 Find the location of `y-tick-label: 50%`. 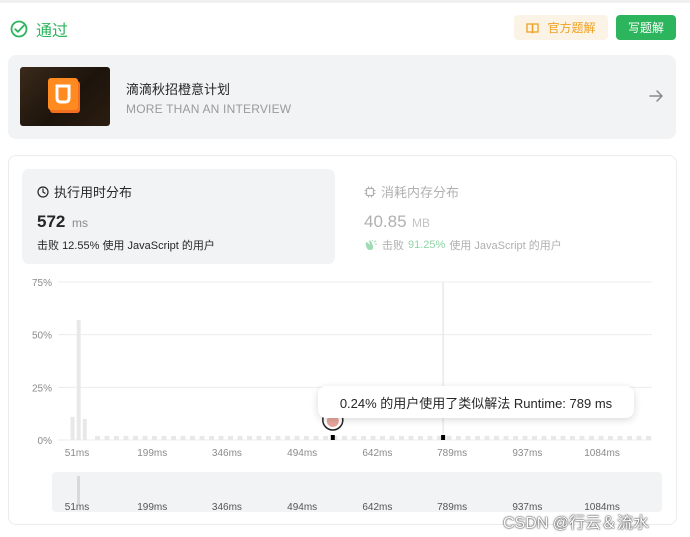

y-tick-label: 50% is located at coordinates (42, 336).